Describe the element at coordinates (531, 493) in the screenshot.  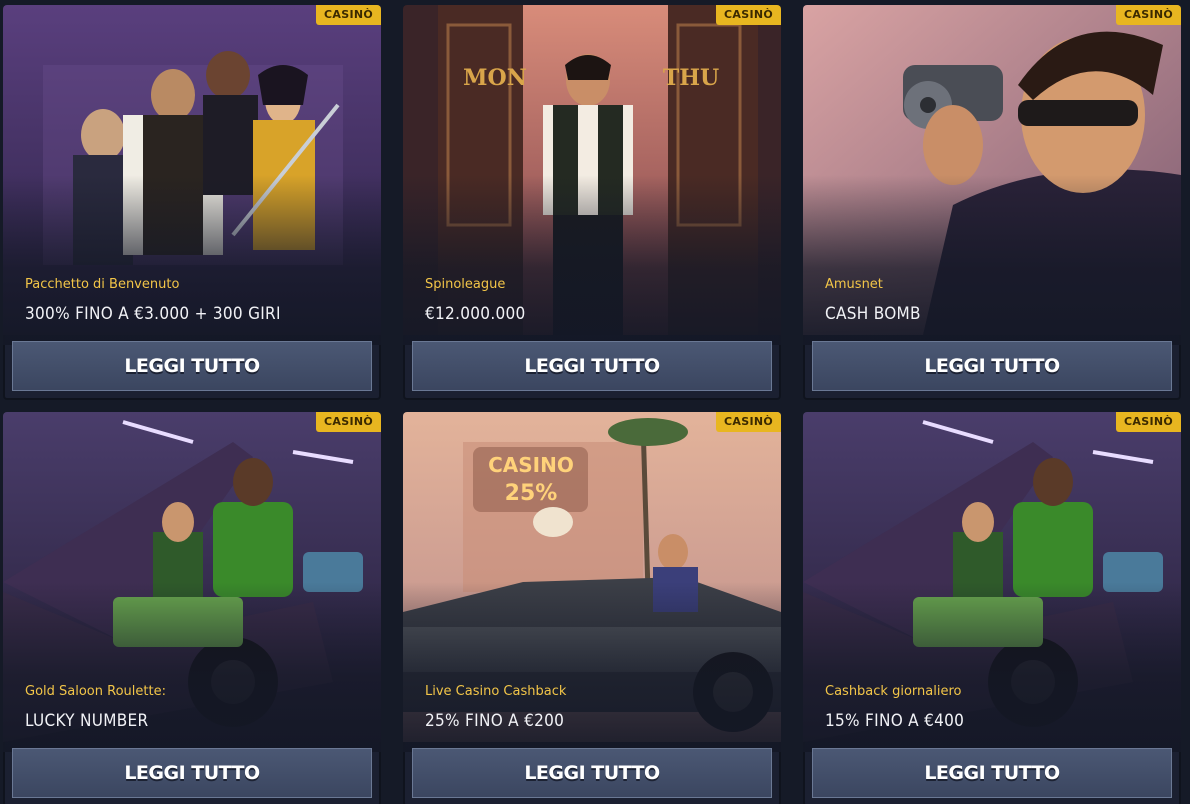
I see `sign-text-percent: 25%` at that location.